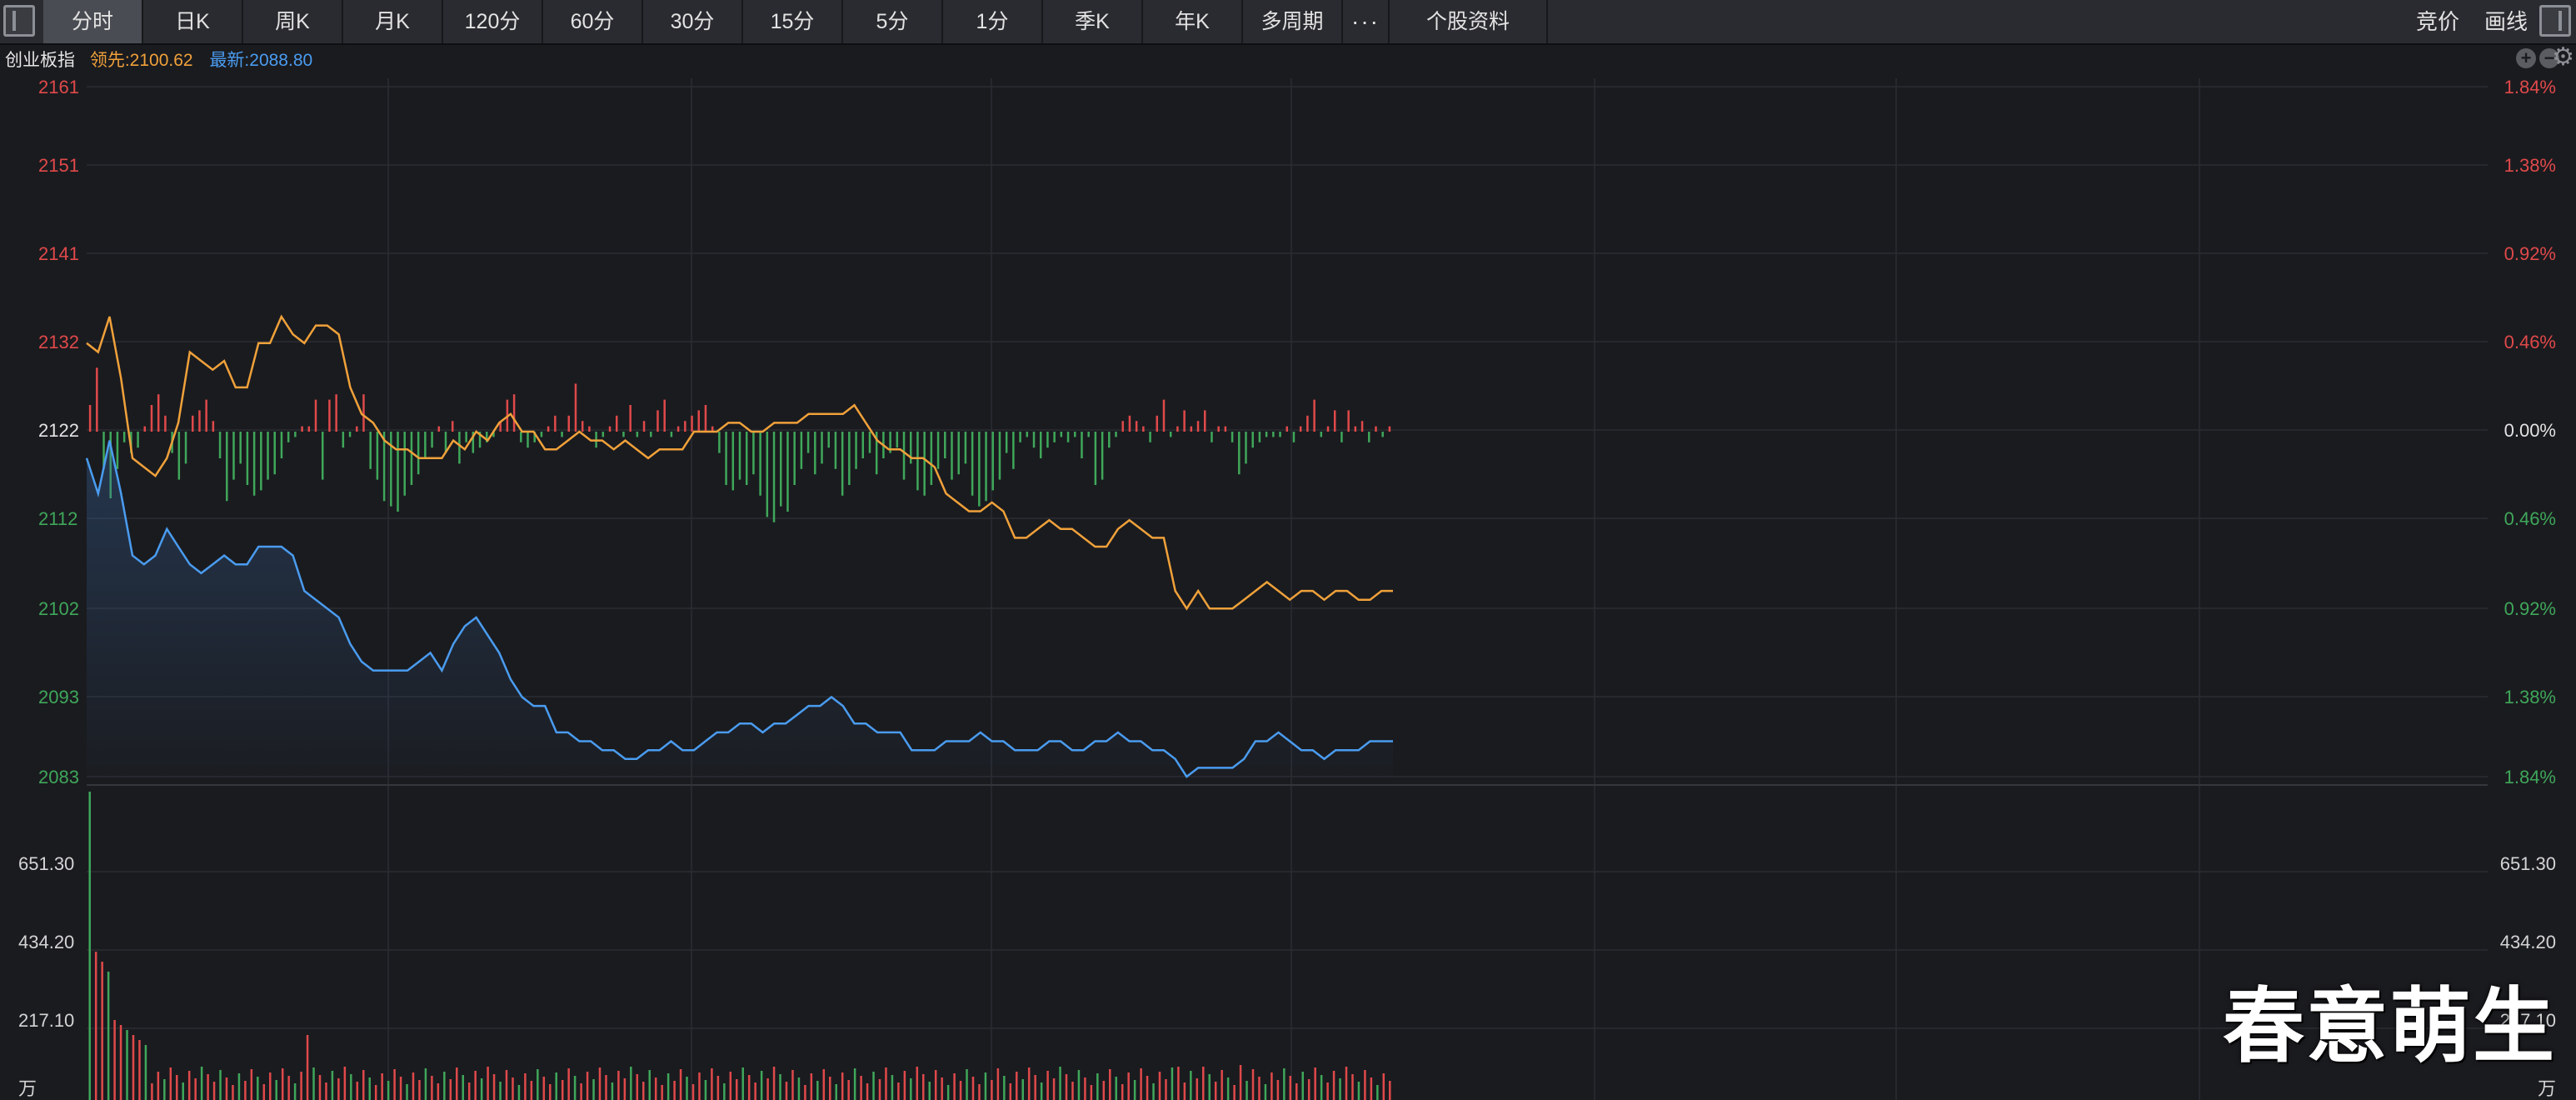  What do you see at coordinates (2472, 21) in the screenshot?
I see `toolbar-right: 竞价 画线` at bounding box center [2472, 21].